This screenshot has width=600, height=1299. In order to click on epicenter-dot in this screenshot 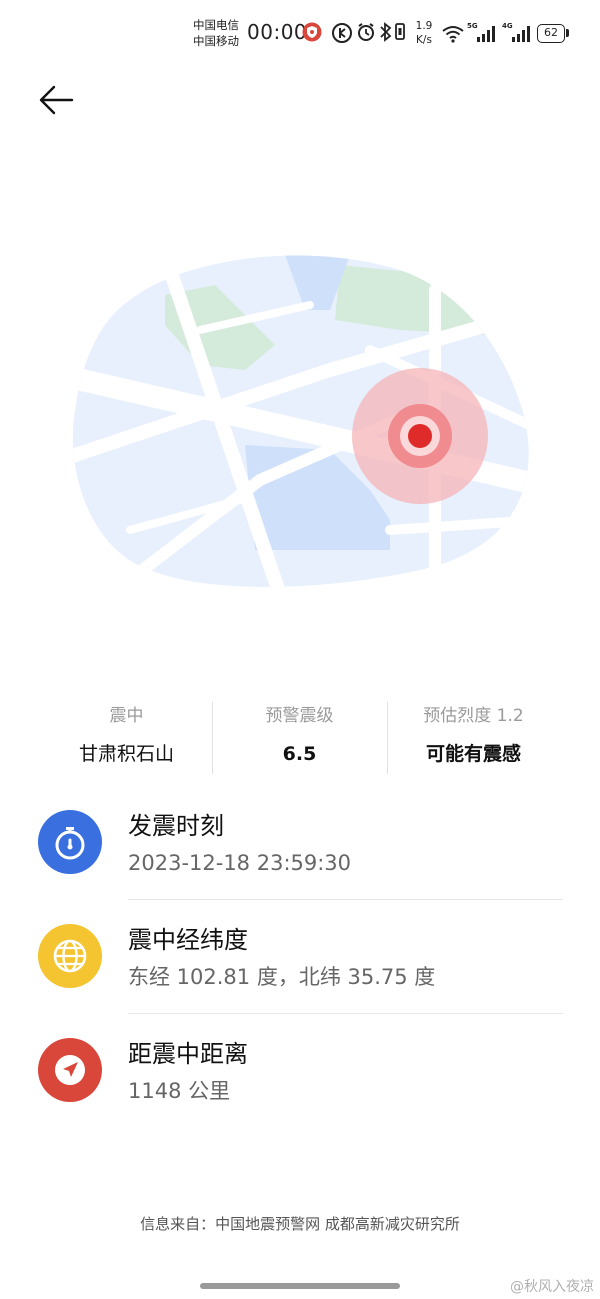, I will do `click(420, 436)`.